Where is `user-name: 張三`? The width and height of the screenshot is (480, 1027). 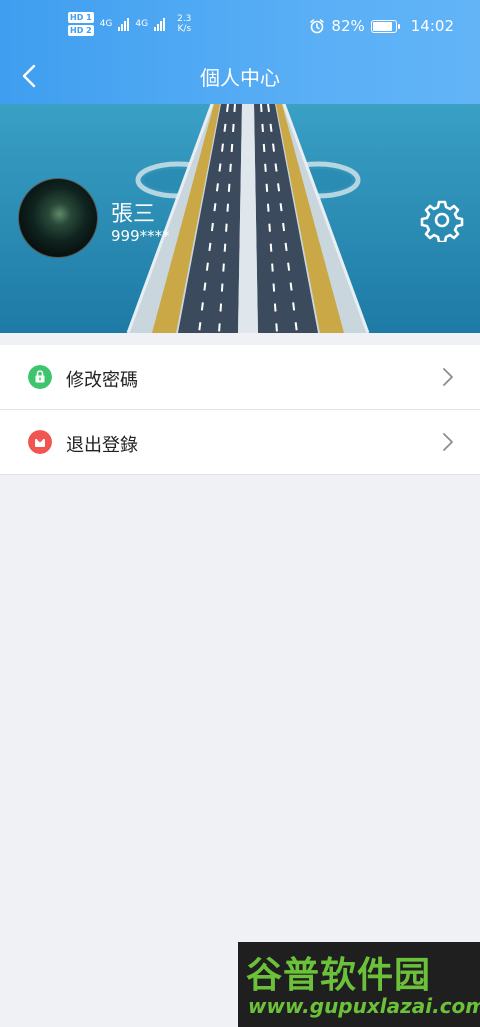 user-name: 張三 is located at coordinates (133, 214).